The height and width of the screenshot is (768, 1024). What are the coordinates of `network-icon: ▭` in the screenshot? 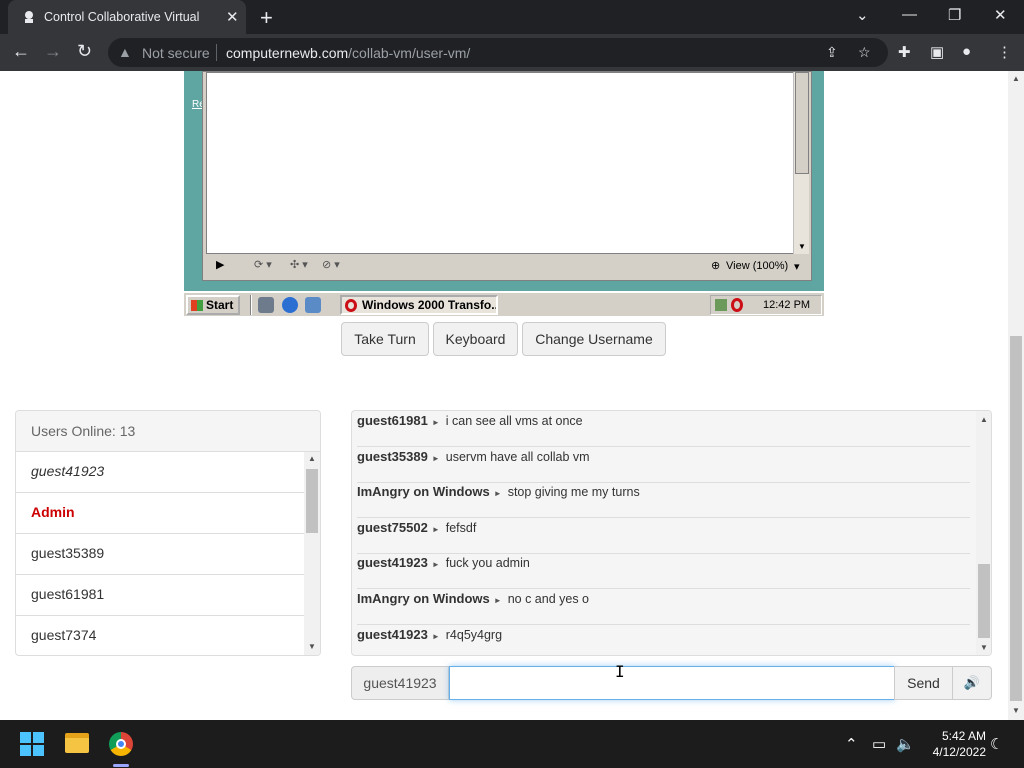 It's located at (879, 744).